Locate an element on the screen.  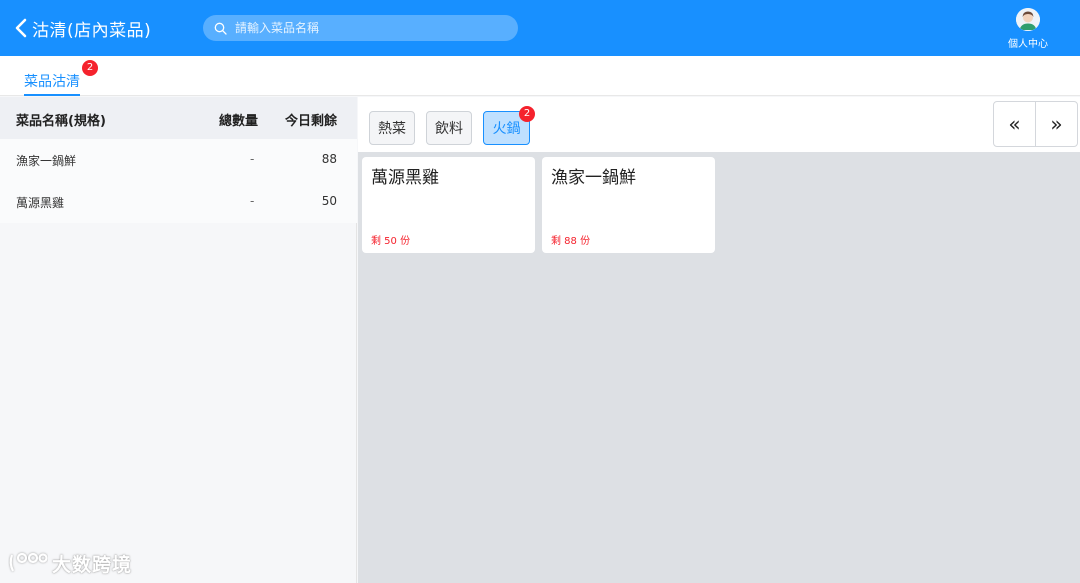
tab-sold-out: 菜品沽清 is located at coordinates (52, 83).